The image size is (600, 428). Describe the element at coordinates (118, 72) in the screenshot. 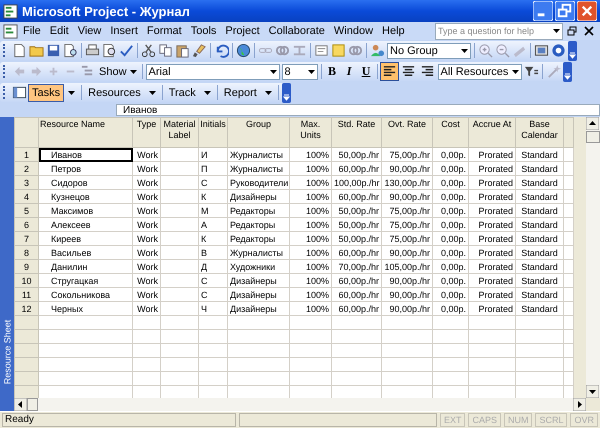

I see `show-button: Show` at that location.